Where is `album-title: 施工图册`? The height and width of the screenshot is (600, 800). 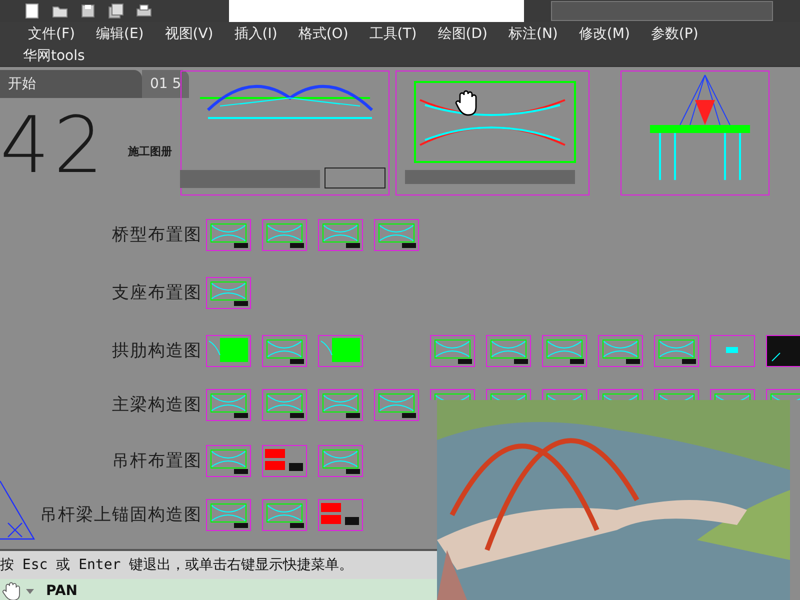
album-title: 施工图册 is located at coordinates (150, 151).